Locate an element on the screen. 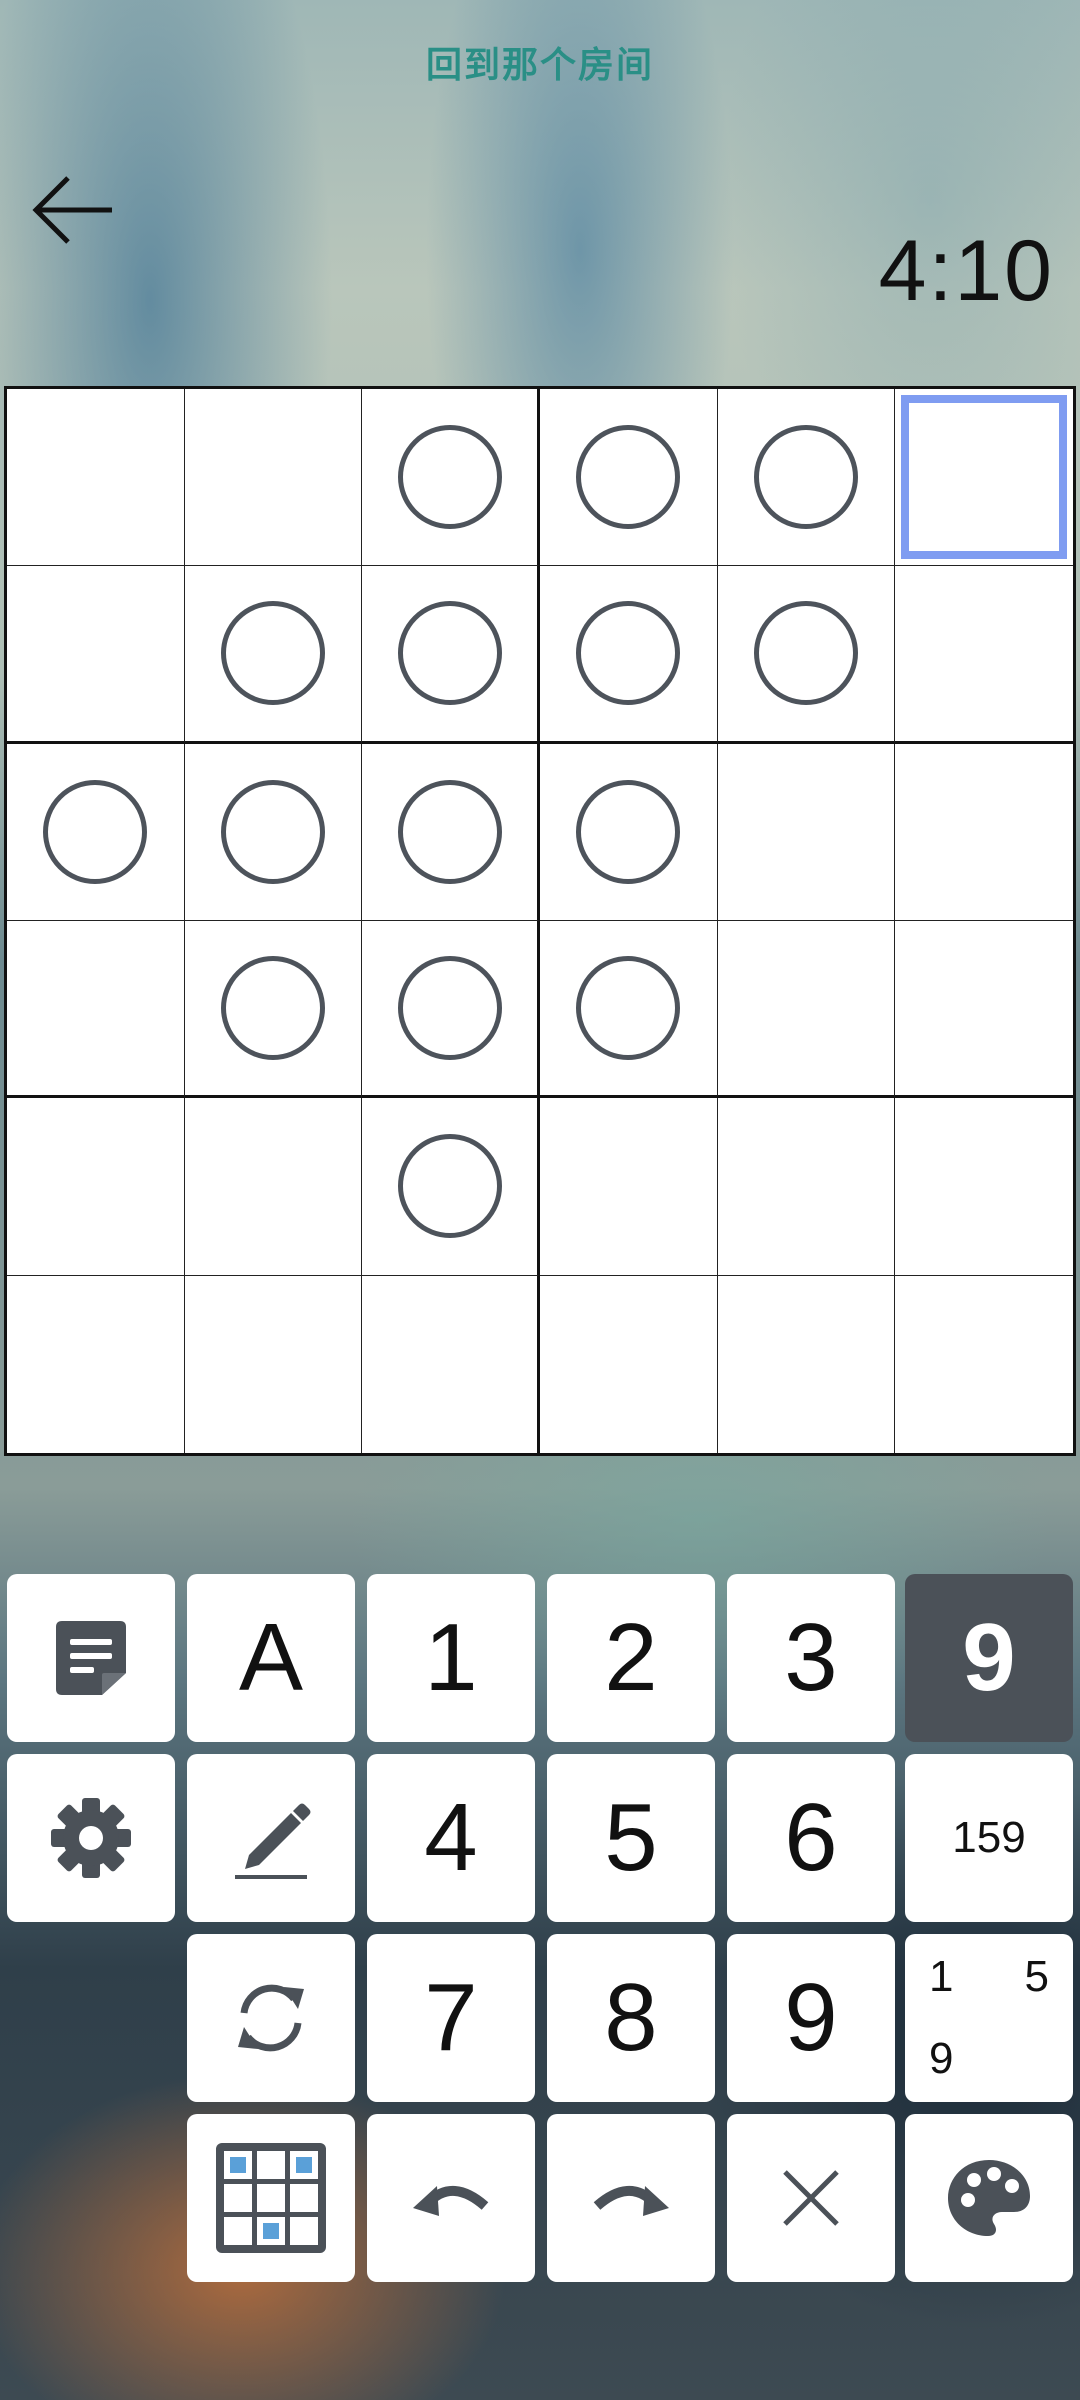  grid-cell-r2-c2 is located at coordinates (451, 832).